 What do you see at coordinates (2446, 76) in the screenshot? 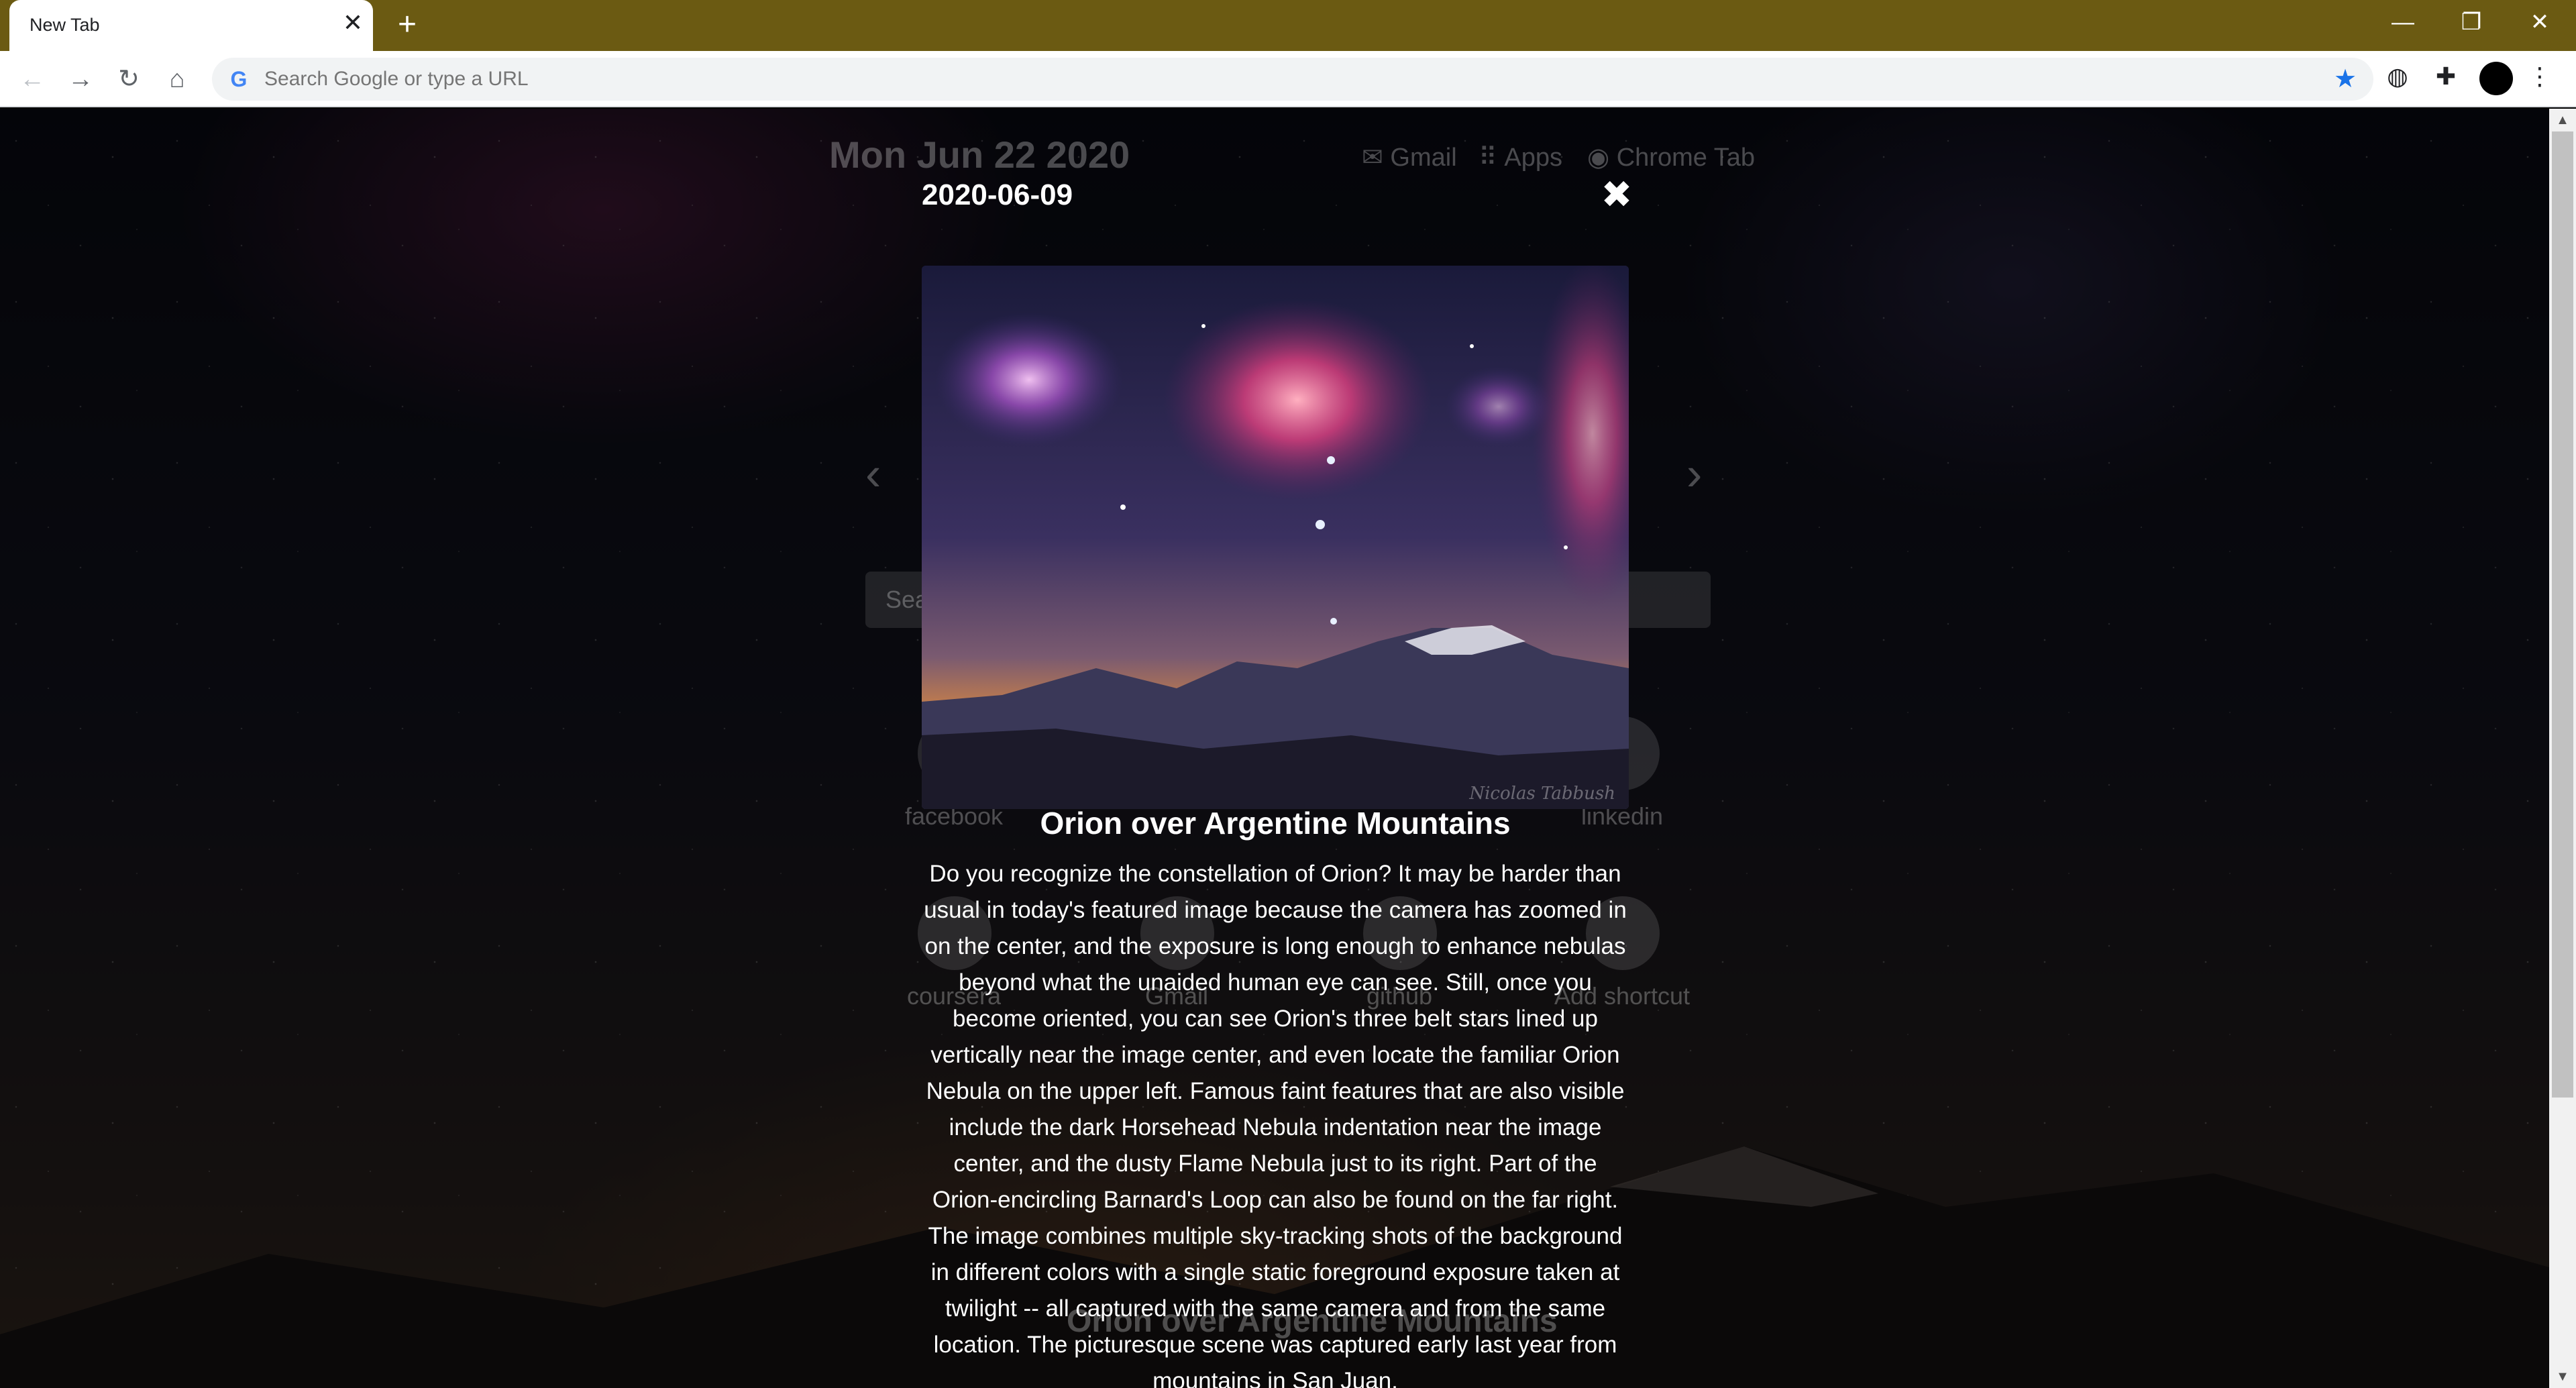
I see `extensions-puzzle-icon: ✚` at bounding box center [2446, 76].